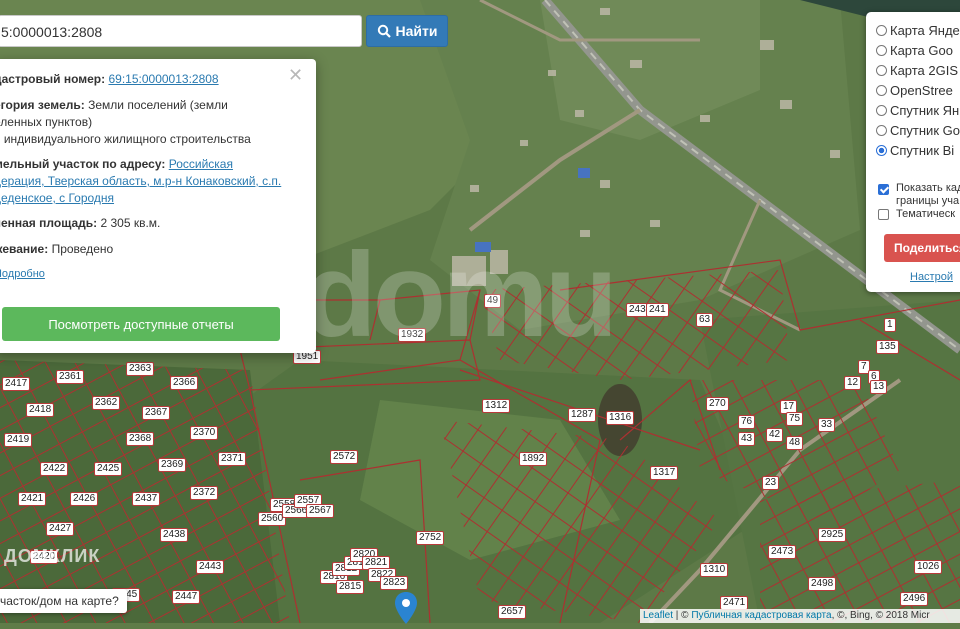  What do you see at coordinates (761, 615) in the screenshot?
I see `pkk-link: Публичная кадастровая карта` at bounding box center [761, 615].